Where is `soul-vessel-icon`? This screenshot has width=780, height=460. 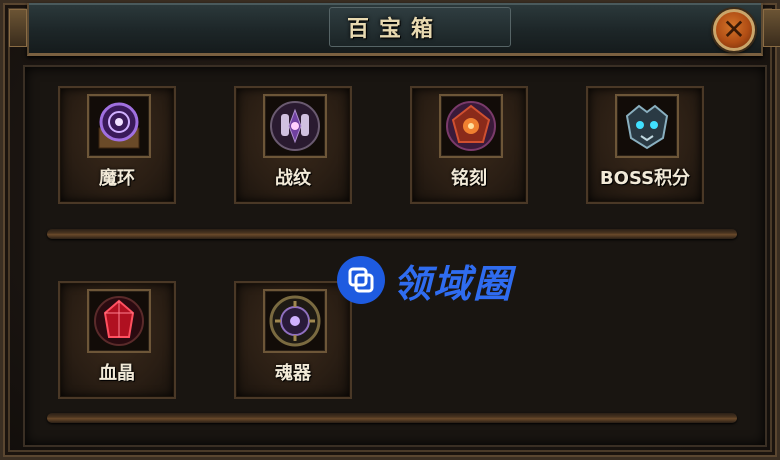 soul-vessel-icon is located at coordinates (295, 321).